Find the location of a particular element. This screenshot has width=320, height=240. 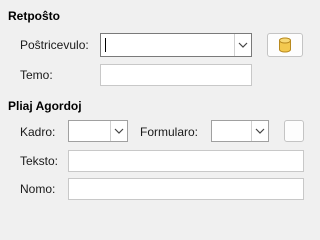

text-cursor is located at coordinates (105, 45).